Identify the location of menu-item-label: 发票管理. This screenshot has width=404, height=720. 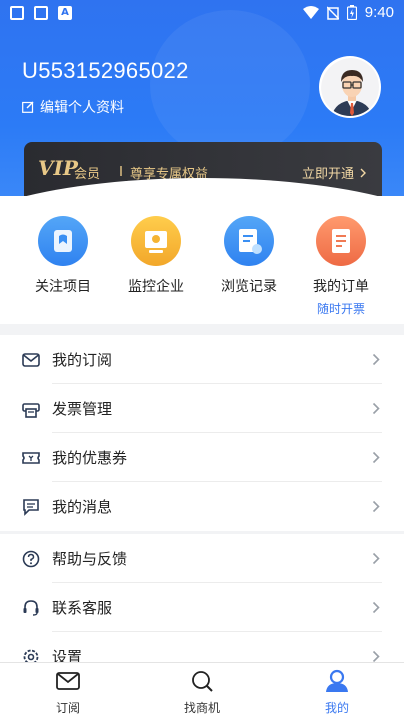
(82, 409).